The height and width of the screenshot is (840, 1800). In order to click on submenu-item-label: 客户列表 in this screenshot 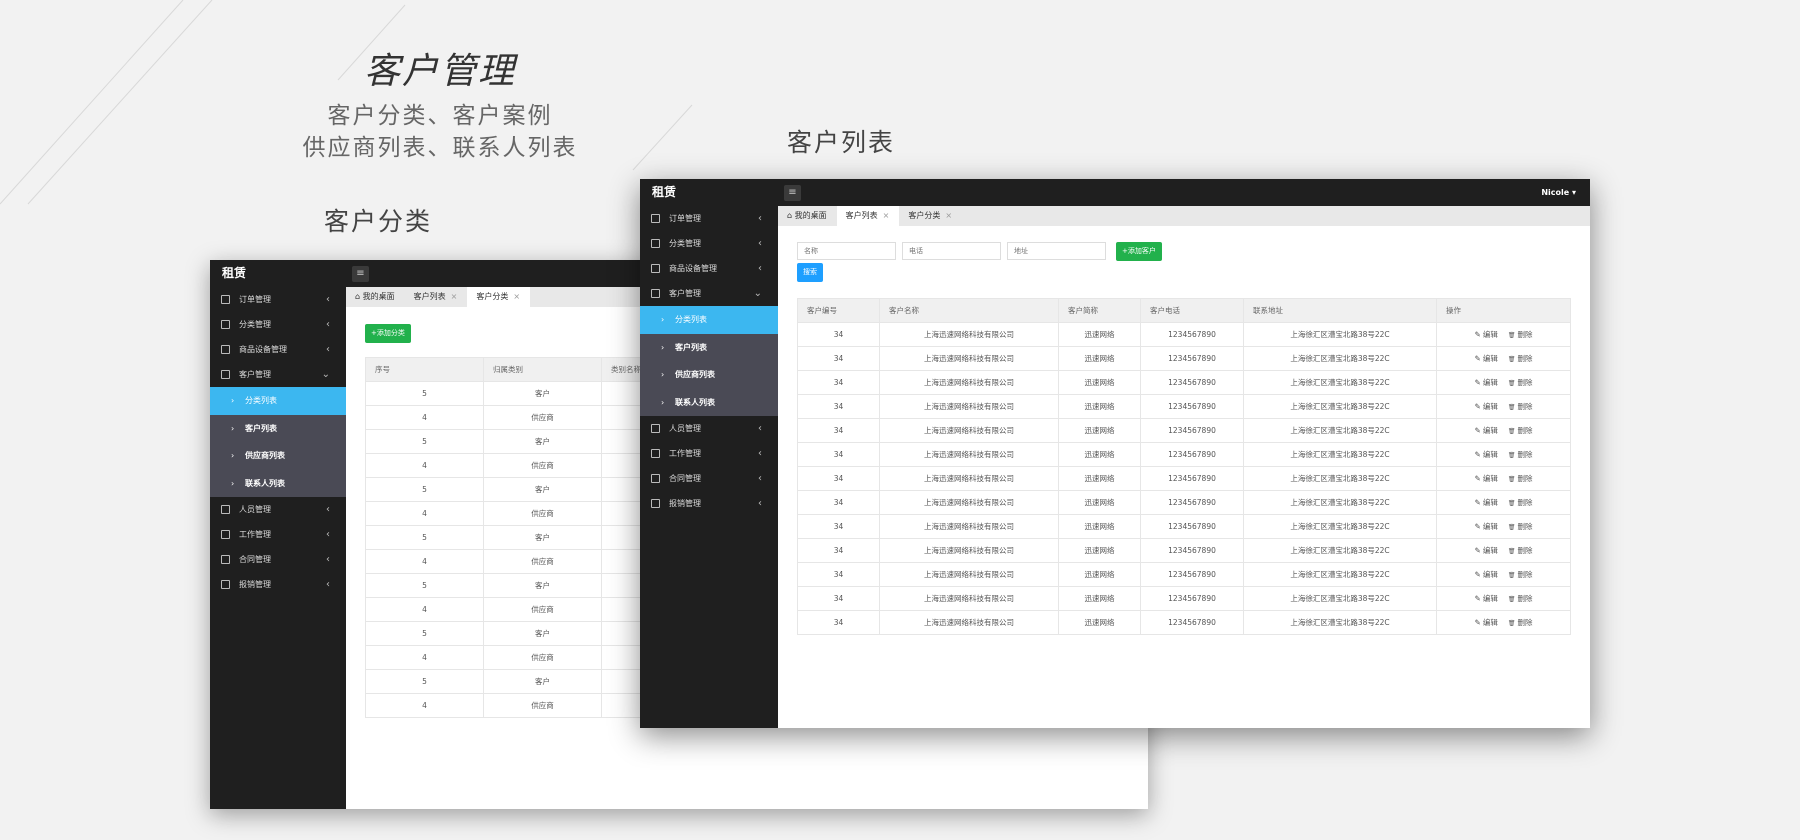, I will do `click(691, 347)`.